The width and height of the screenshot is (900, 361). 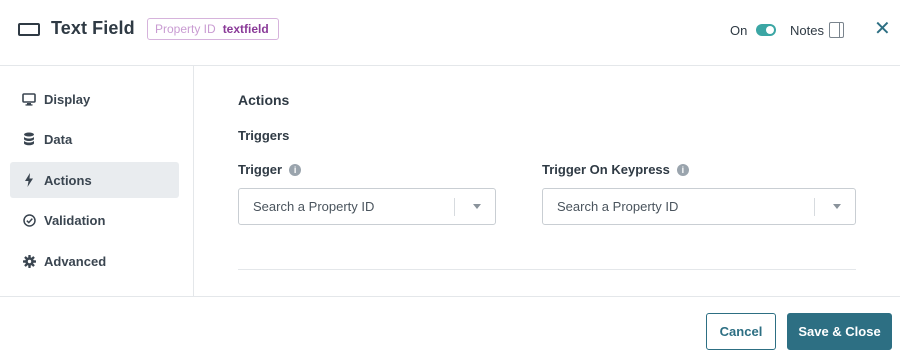 I want to click on text-field-icon, so click(x=29, y=29).